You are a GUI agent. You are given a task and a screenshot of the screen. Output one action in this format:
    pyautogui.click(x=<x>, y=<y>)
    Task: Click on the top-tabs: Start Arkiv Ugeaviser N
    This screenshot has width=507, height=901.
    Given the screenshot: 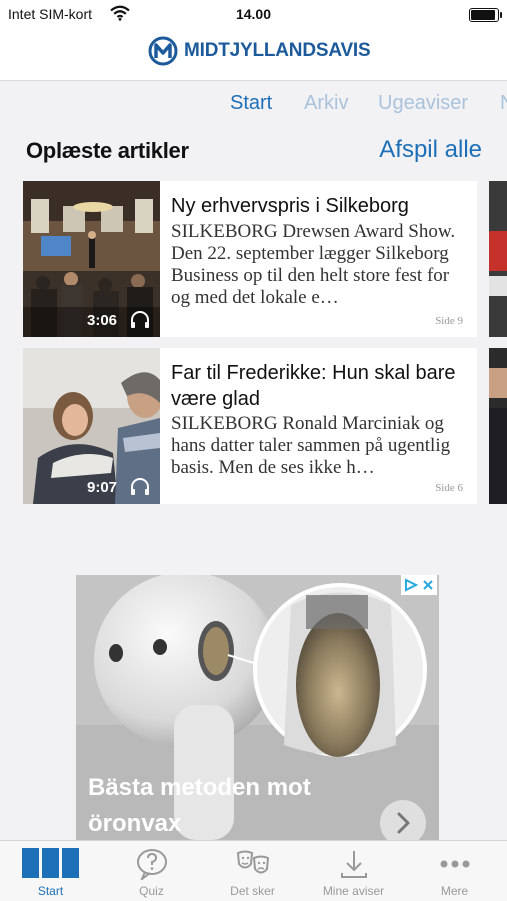 What is the action you would take?
    pyautogui.click(x=253, y=107)
    